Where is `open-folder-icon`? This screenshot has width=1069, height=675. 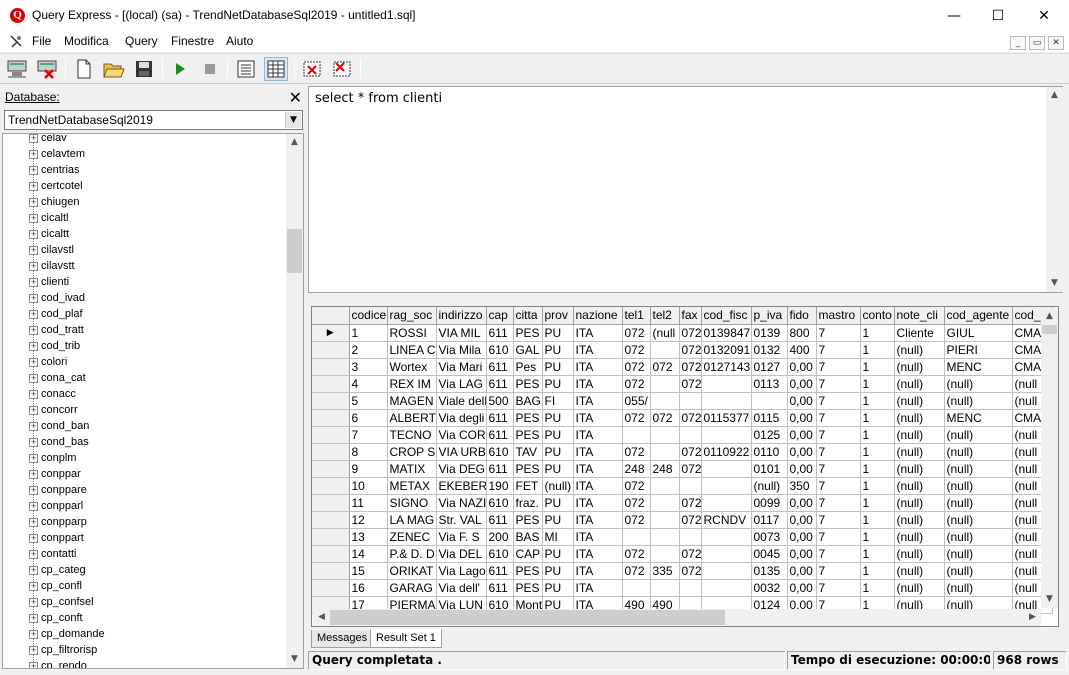
open-folder-icon is located at coordinates (114, 69).